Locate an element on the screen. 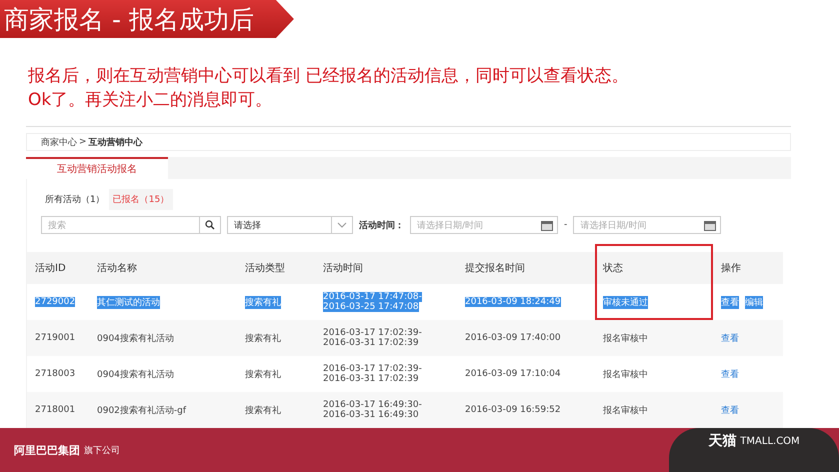  column-header: 活动时间 is located at coordinates (343, 268).